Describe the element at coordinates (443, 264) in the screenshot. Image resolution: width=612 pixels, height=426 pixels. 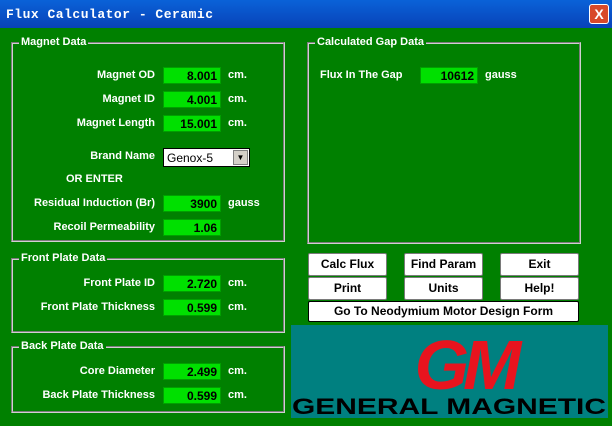
I see `find-param-button: Find Param` at that location.